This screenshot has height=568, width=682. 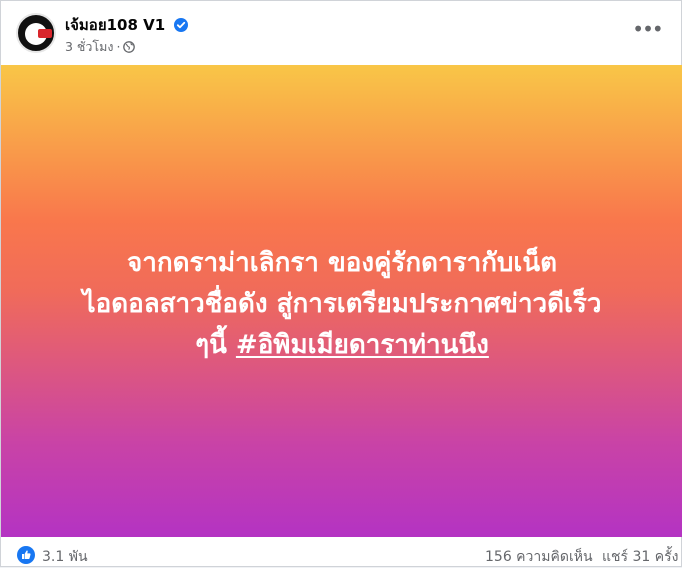 I want to click on post-header: เจ้มอย108 V1 3 ชั่วโมง · •••, so click(x=341, y=33).